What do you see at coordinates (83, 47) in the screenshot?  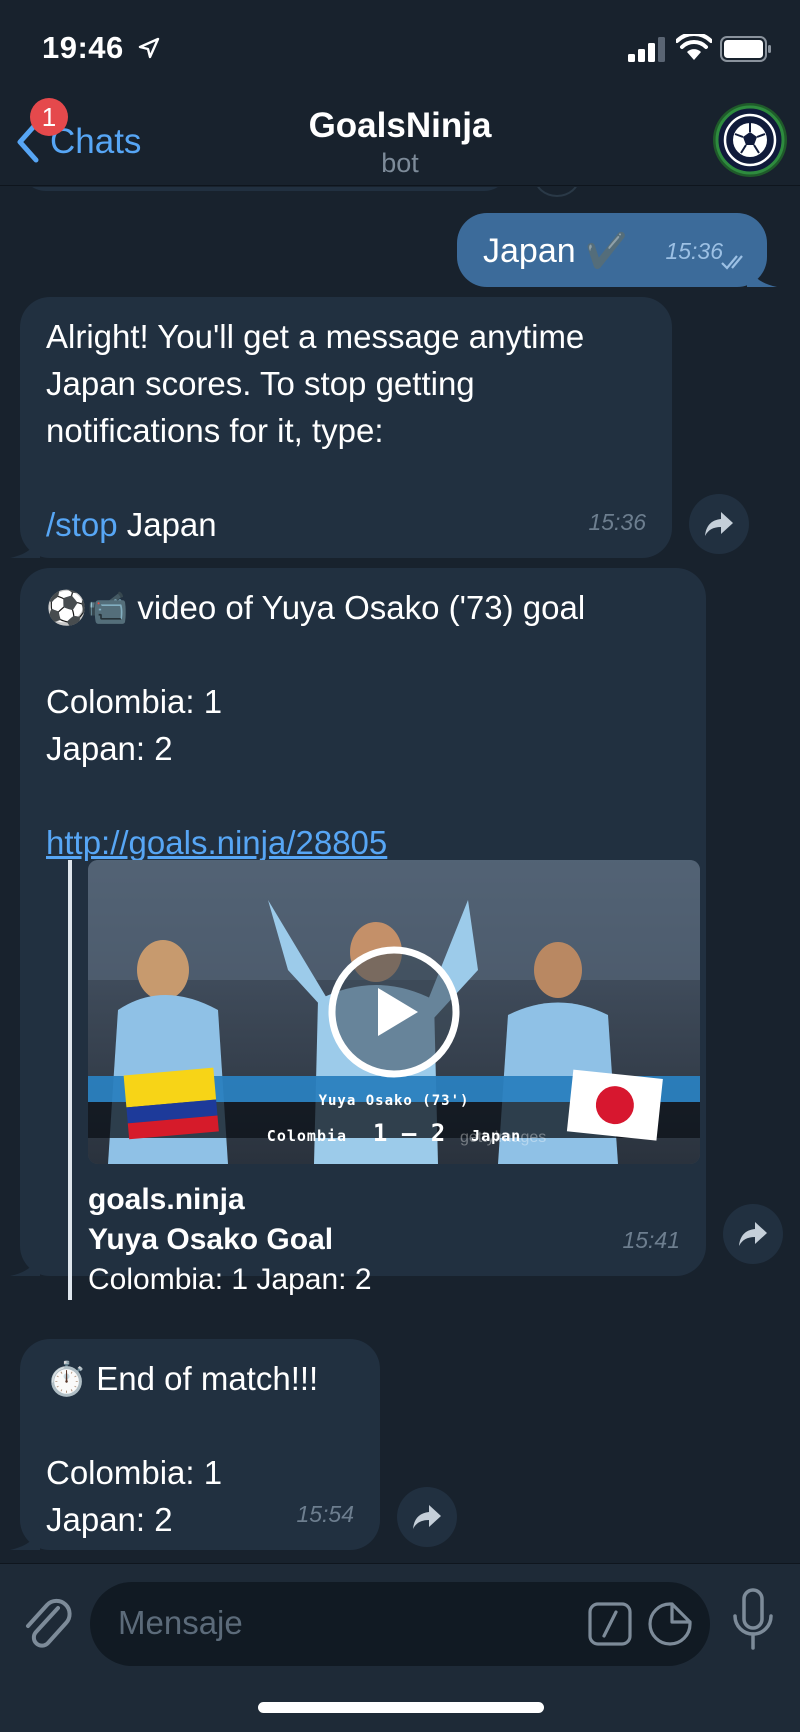 I see `status-time: 19:46` at bounding box center [83, 47].